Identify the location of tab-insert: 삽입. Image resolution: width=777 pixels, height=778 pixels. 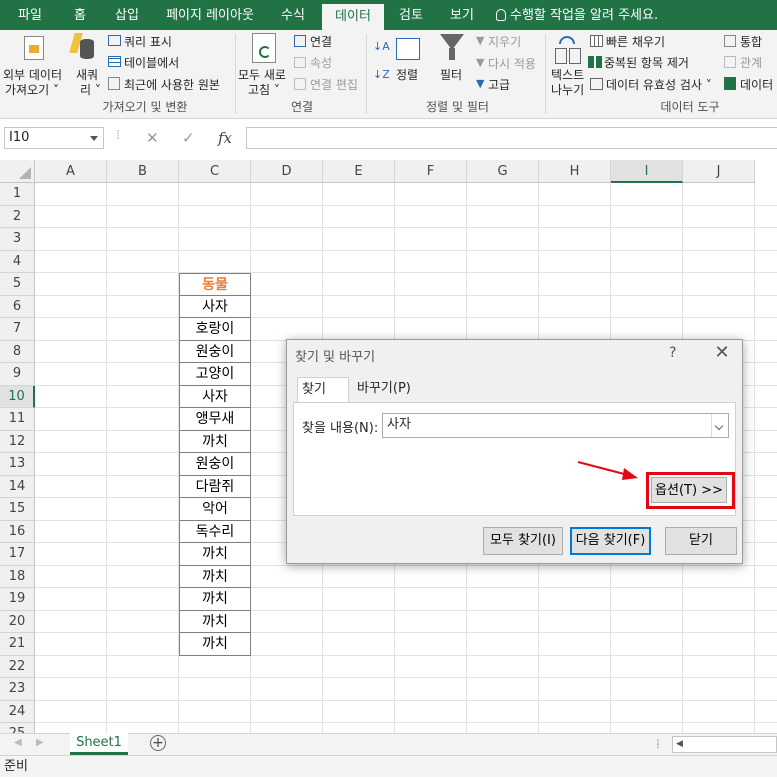
(127, 15).